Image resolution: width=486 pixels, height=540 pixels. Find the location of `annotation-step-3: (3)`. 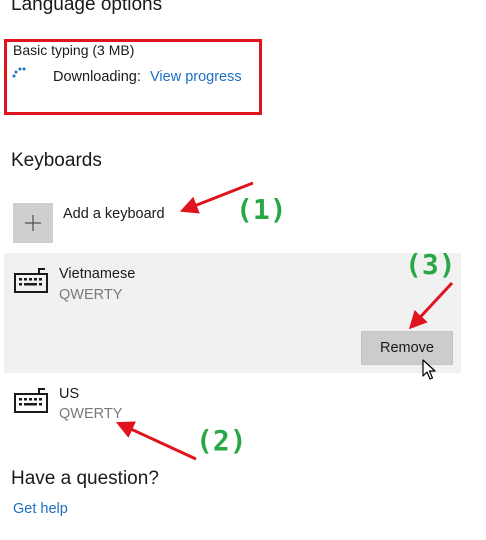

annotation-step-3: (3) is located at coordinates (430, 264).